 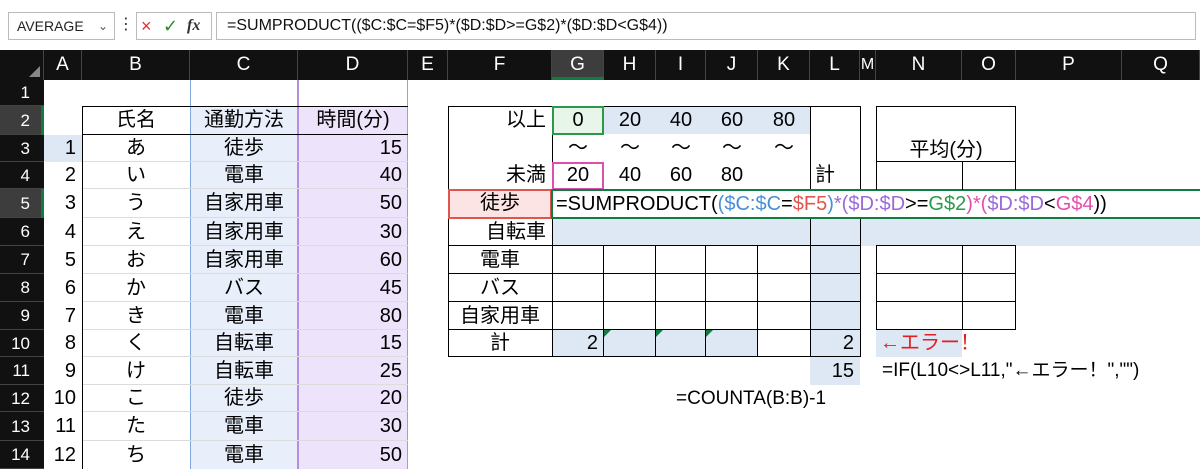 What do you see at coordinates (136, 148) in the screenshot?
I see `list-name: あ` at bounding box center [136, 148].